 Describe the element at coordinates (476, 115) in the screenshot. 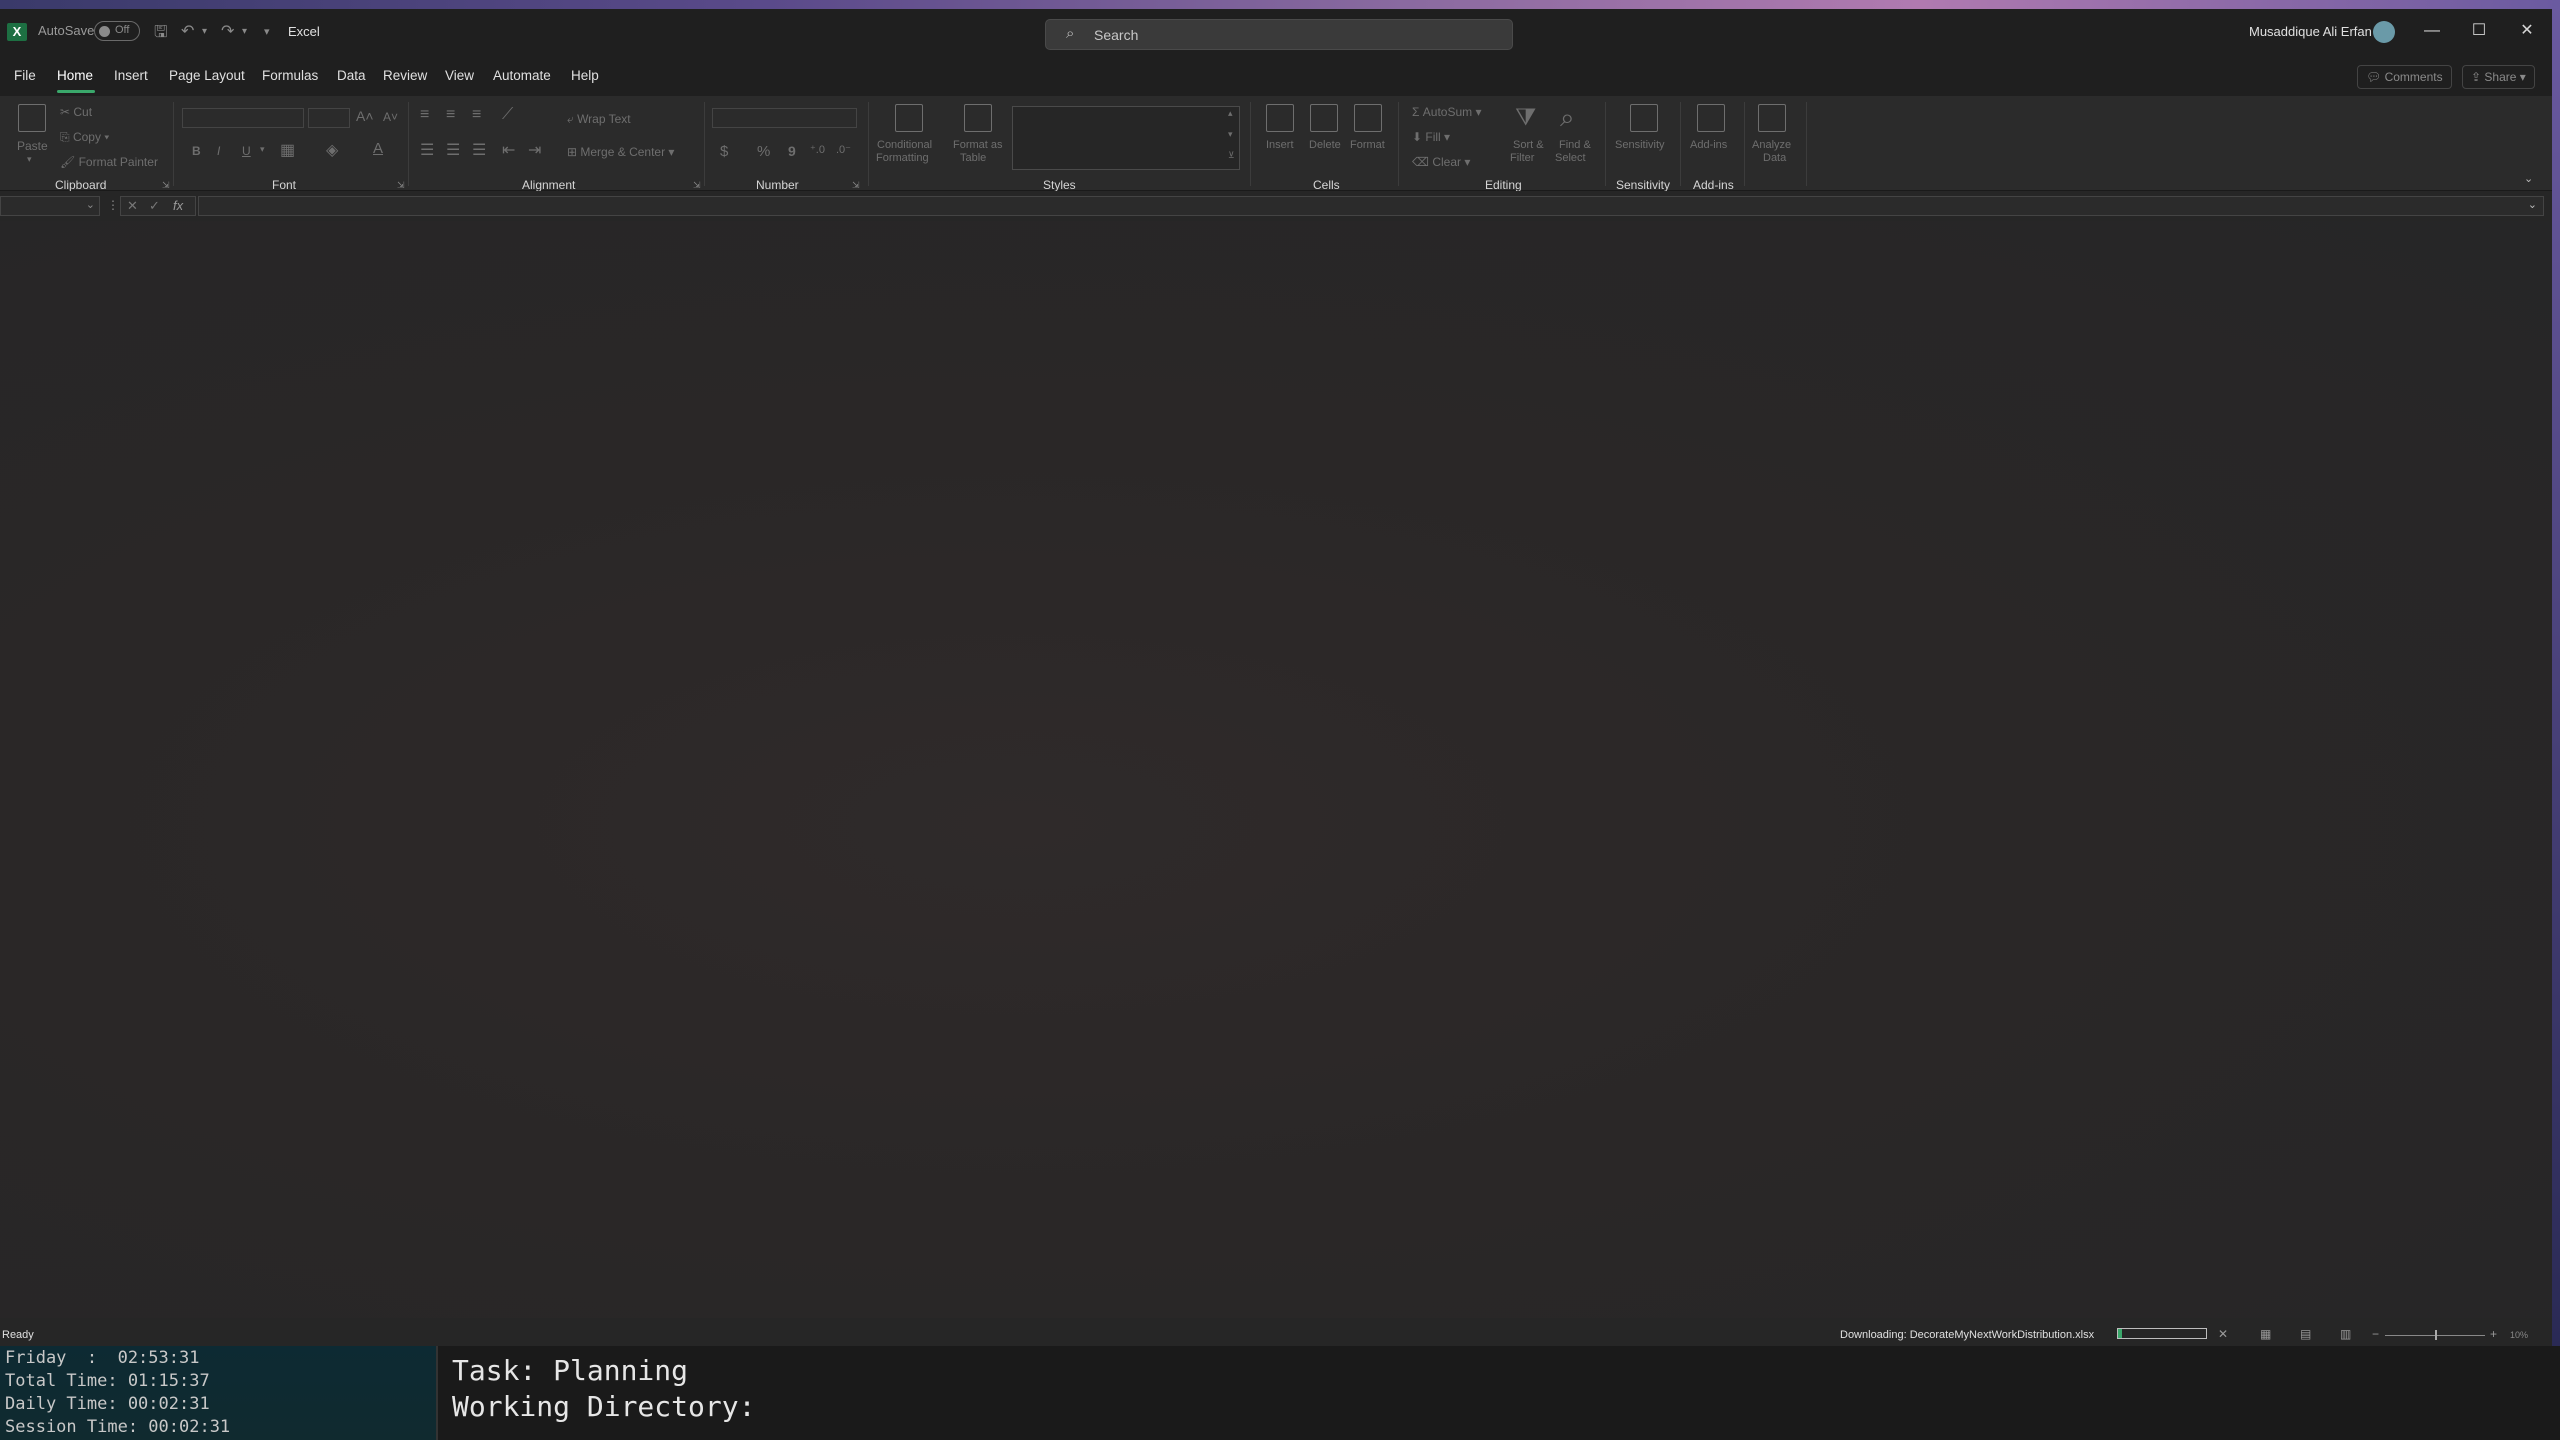

I see `align-bottom-icon: ≡` at that location.